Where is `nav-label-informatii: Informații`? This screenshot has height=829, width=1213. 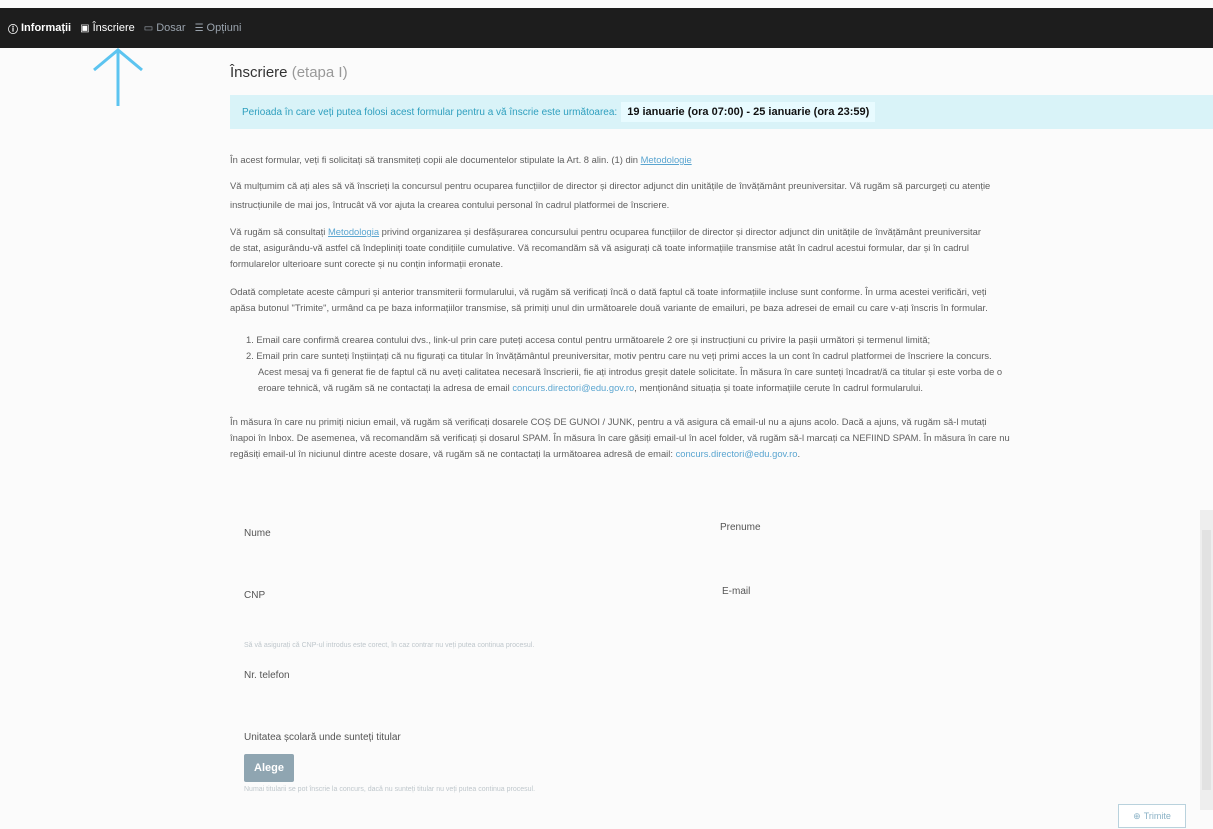
nav-label-informatii: Informații is located at coordinates (46, 28).